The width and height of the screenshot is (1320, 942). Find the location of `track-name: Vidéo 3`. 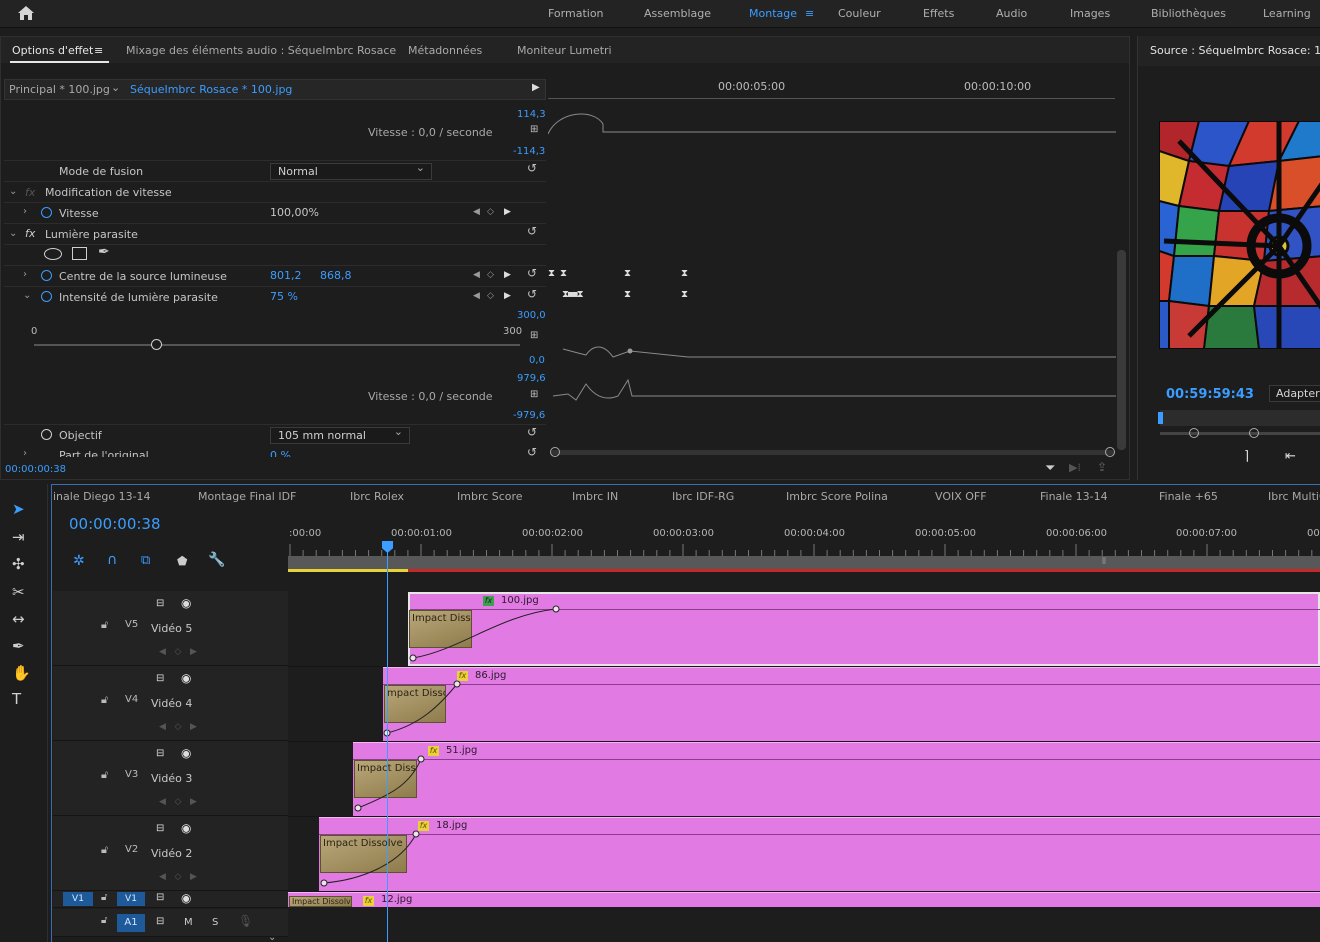

track-name: Vidéo 3 is located at coordinates (171, 778).